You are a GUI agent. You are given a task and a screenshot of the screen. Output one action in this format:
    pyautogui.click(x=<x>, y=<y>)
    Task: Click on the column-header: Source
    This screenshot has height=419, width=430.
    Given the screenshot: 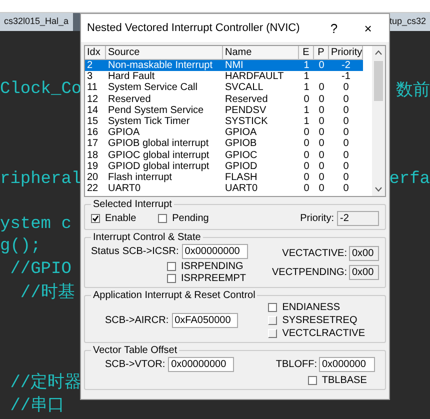 What is the action you would take?
    pyautogui.click(x=164, y=53)
    